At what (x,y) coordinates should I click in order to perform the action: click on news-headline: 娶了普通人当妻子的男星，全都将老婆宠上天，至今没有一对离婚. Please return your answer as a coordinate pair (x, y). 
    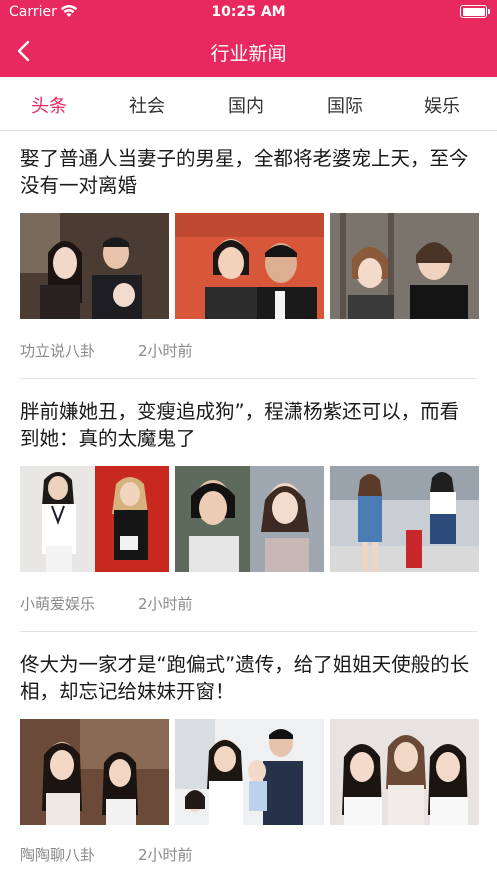
    Looking at the image, I should click on (244, 172).